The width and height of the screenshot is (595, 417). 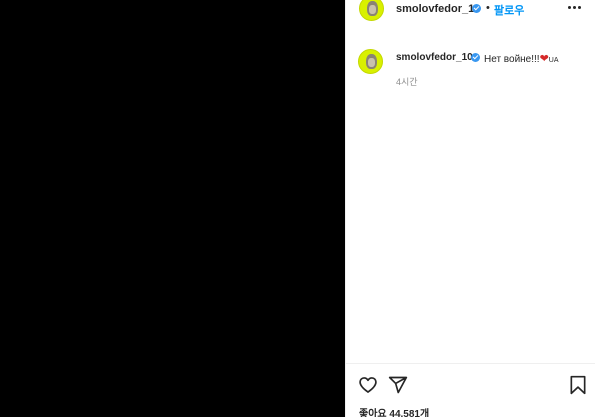 I want to click on share-icon, so click(x=398, y=385).